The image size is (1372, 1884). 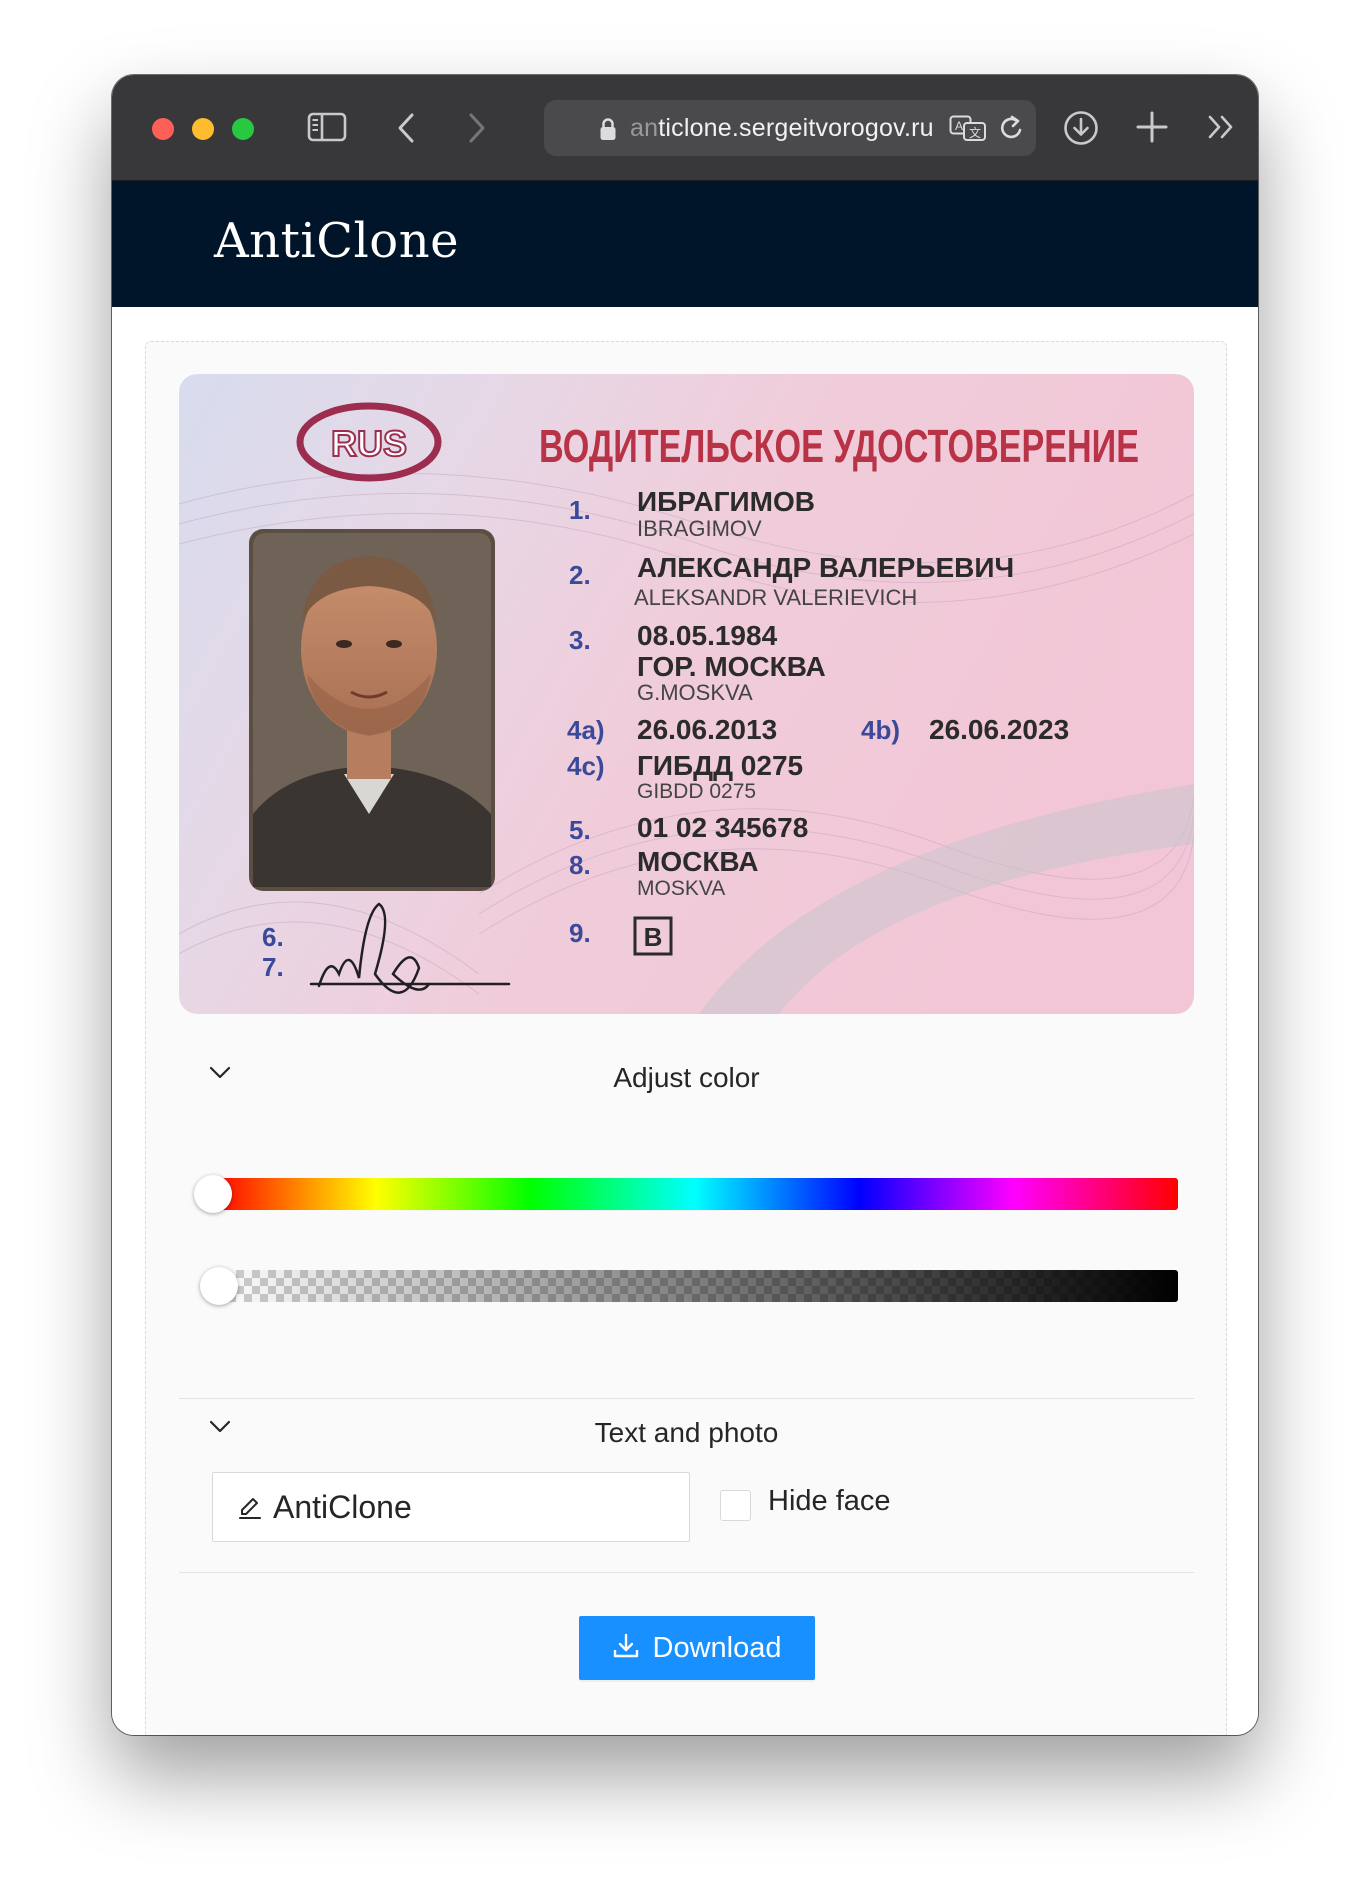 What do you see at coordinates (626, 1648) in the screenshot?
I see `download-icon` at bounding box center [626, 1648].